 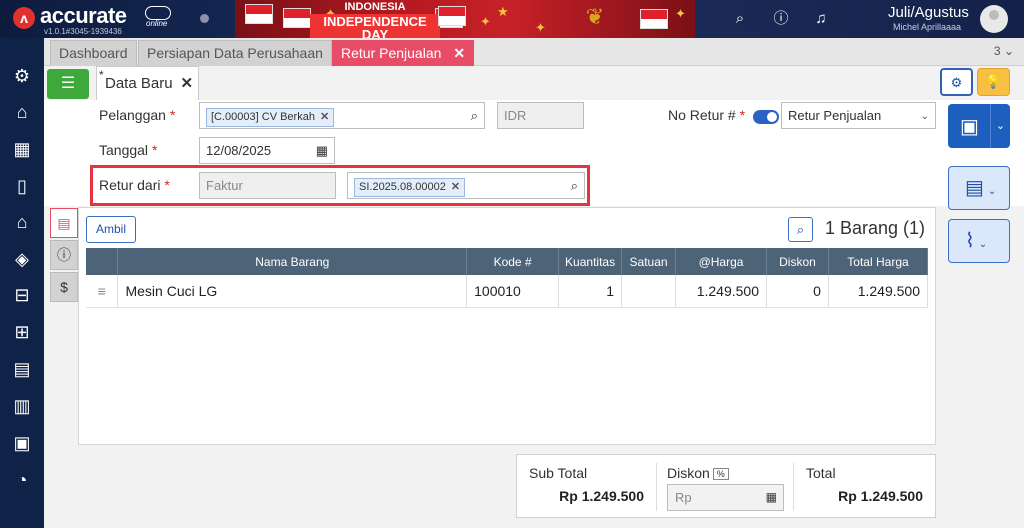 What do you see at coordinates (124, 150) in the screenshot?
I see `tanggal-label-text: Tanggal` at bounding box center [124, 150].